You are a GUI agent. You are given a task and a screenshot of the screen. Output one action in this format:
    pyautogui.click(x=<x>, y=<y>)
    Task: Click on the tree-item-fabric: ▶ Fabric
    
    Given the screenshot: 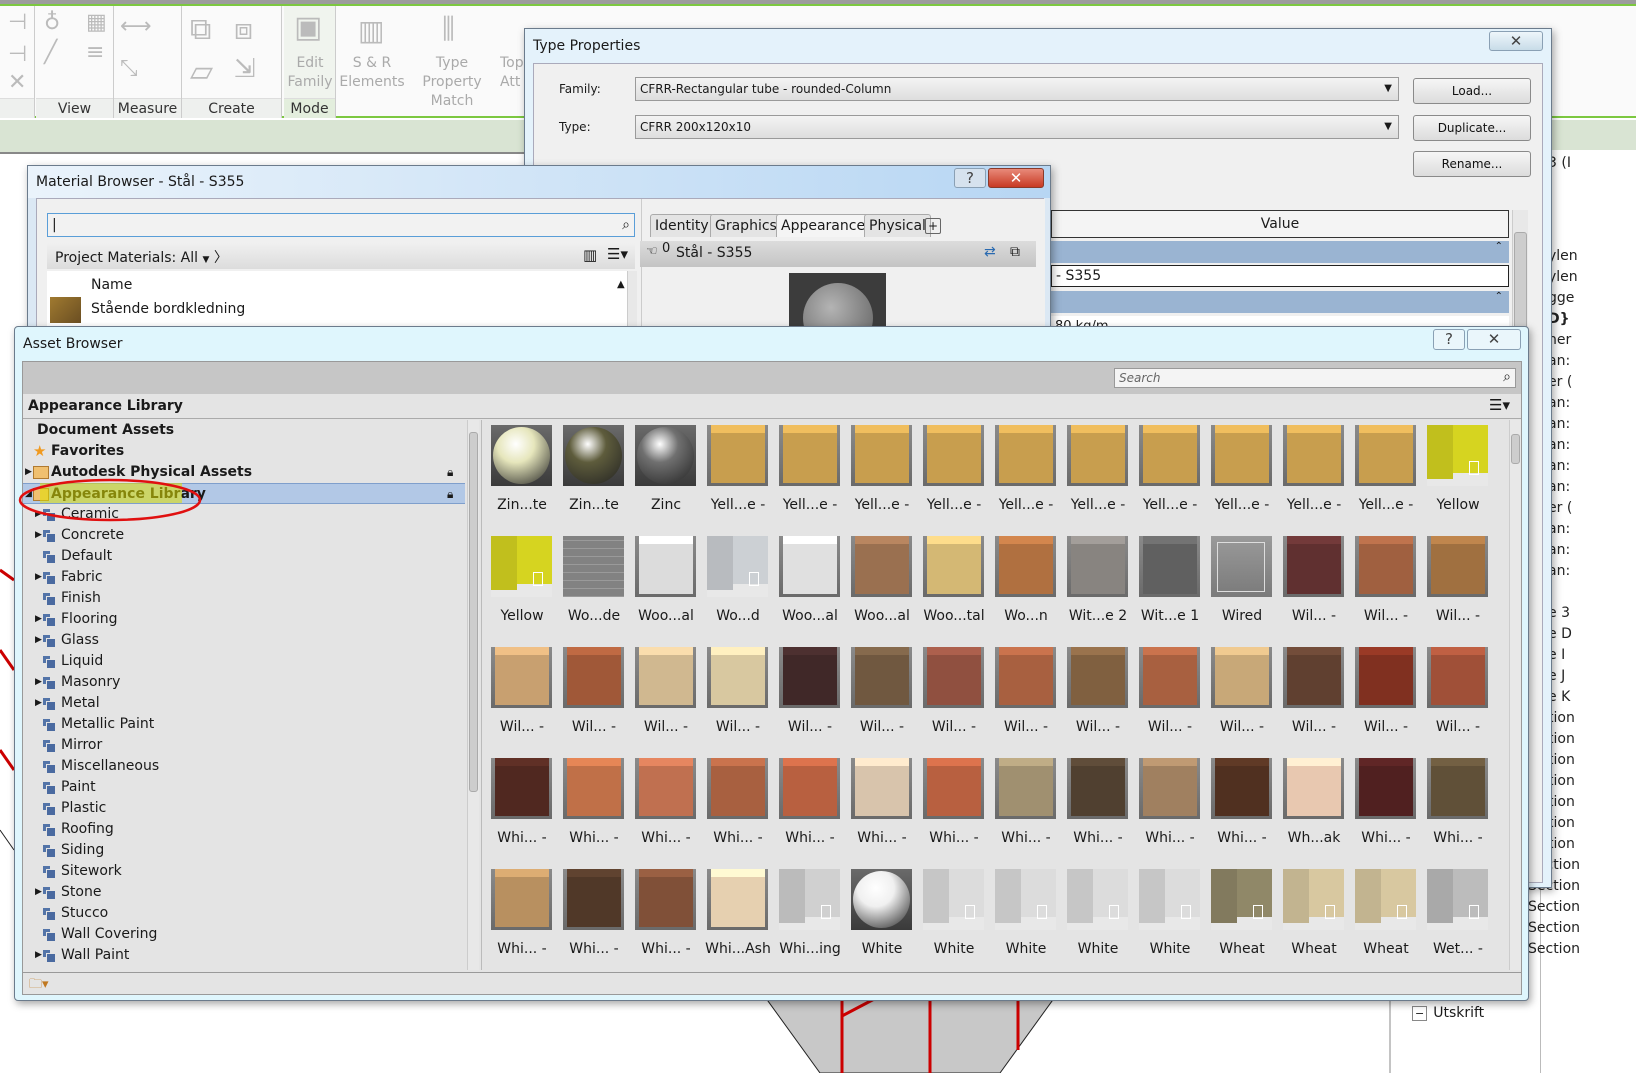 What is the action you would take?
    pyautogui.click(x=244, y=577)
    